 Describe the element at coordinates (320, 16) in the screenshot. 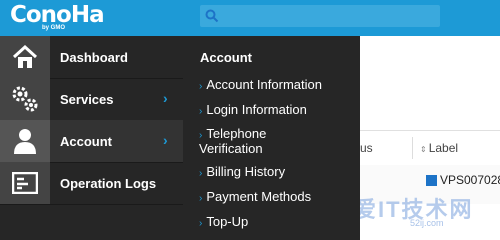

I see `search-box` at that location.